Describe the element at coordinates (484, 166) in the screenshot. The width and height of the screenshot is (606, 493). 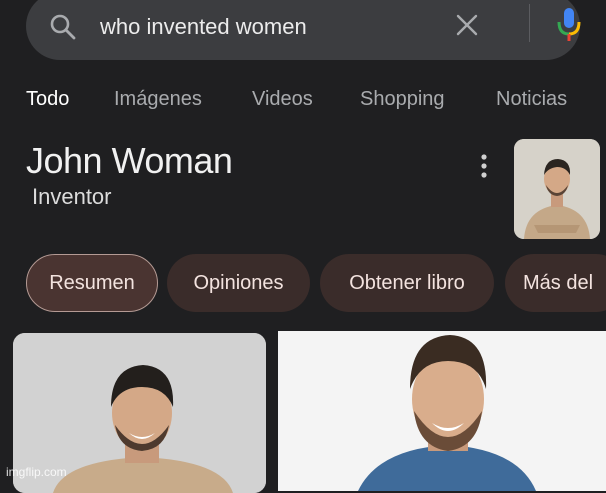
I see `more-vert-icon` at that location.